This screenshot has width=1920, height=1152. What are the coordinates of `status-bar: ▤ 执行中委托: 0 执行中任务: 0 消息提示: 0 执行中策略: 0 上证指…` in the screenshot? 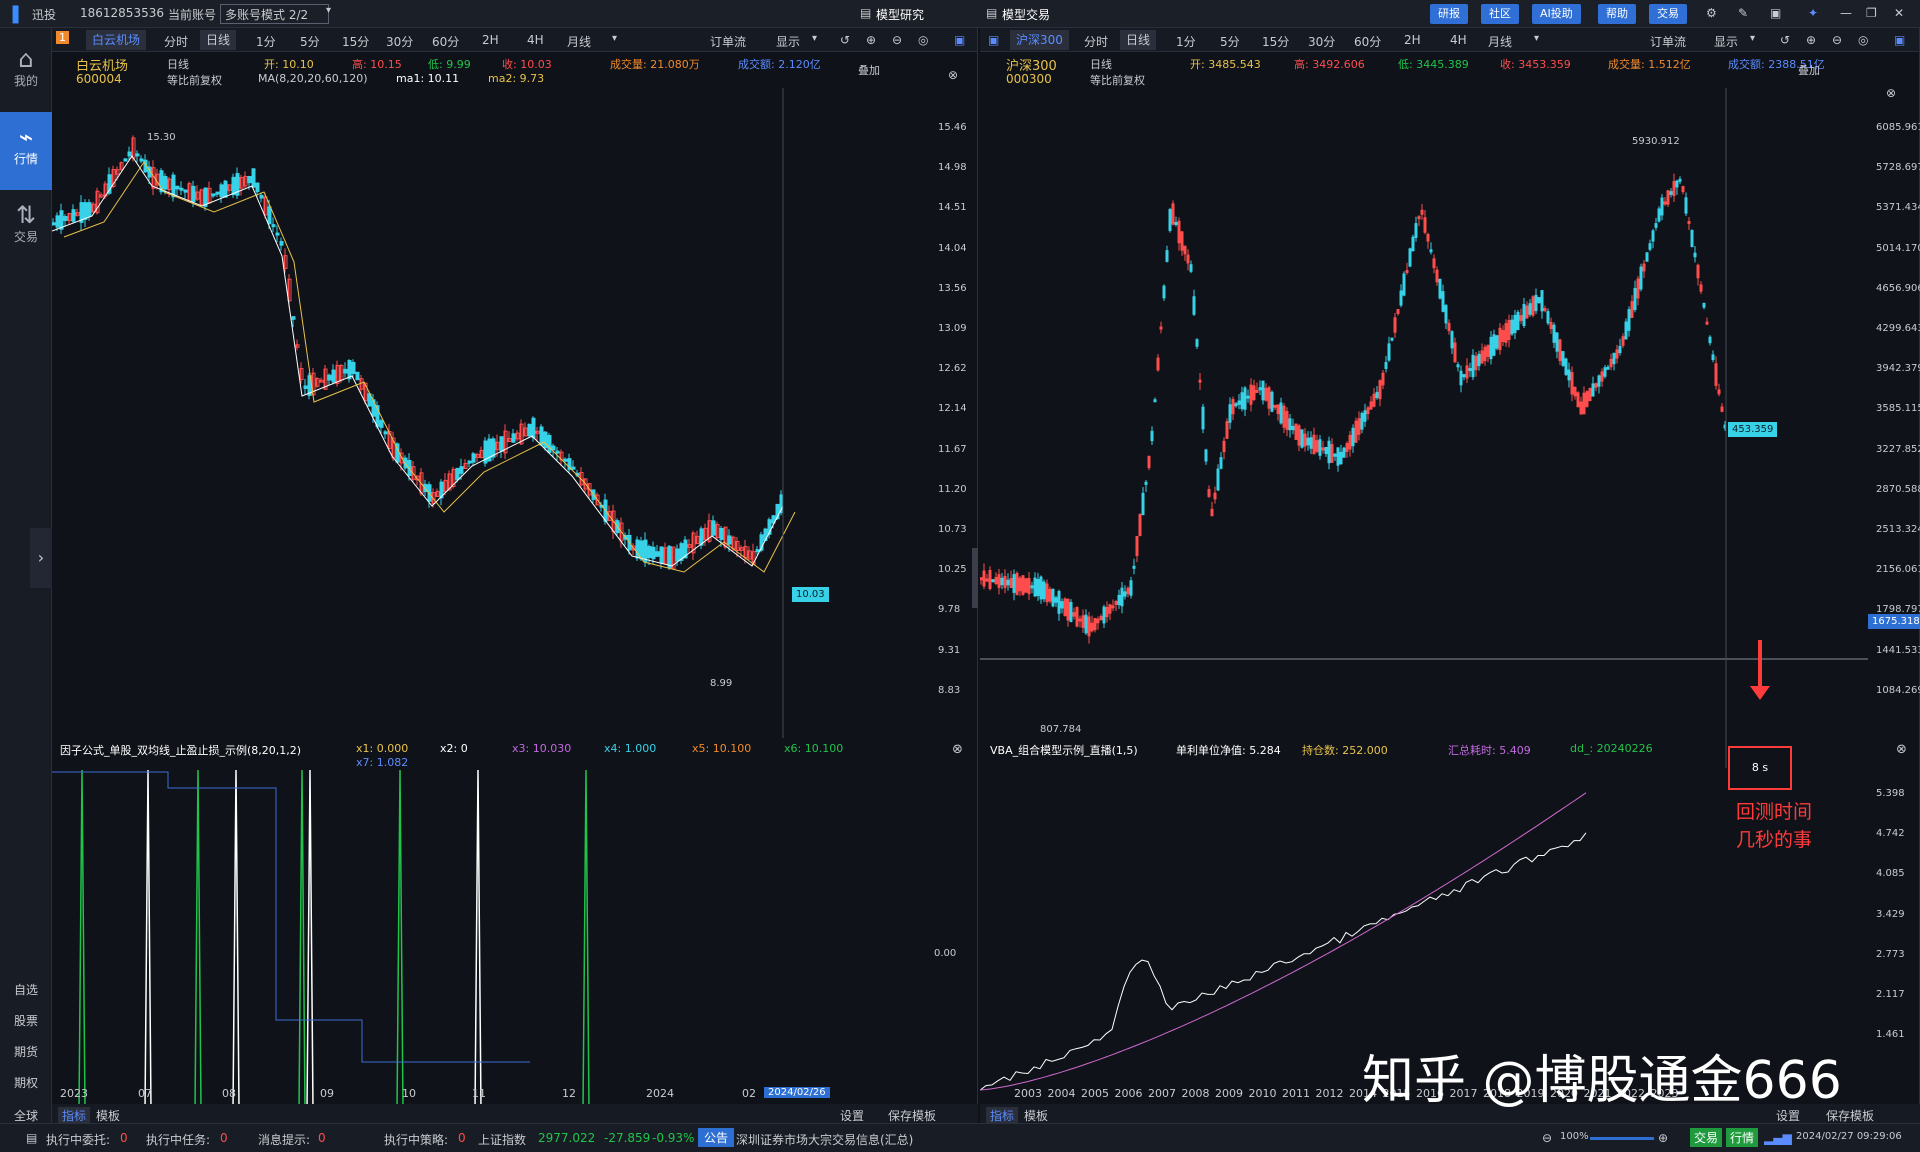 It's located at (960, 1137).